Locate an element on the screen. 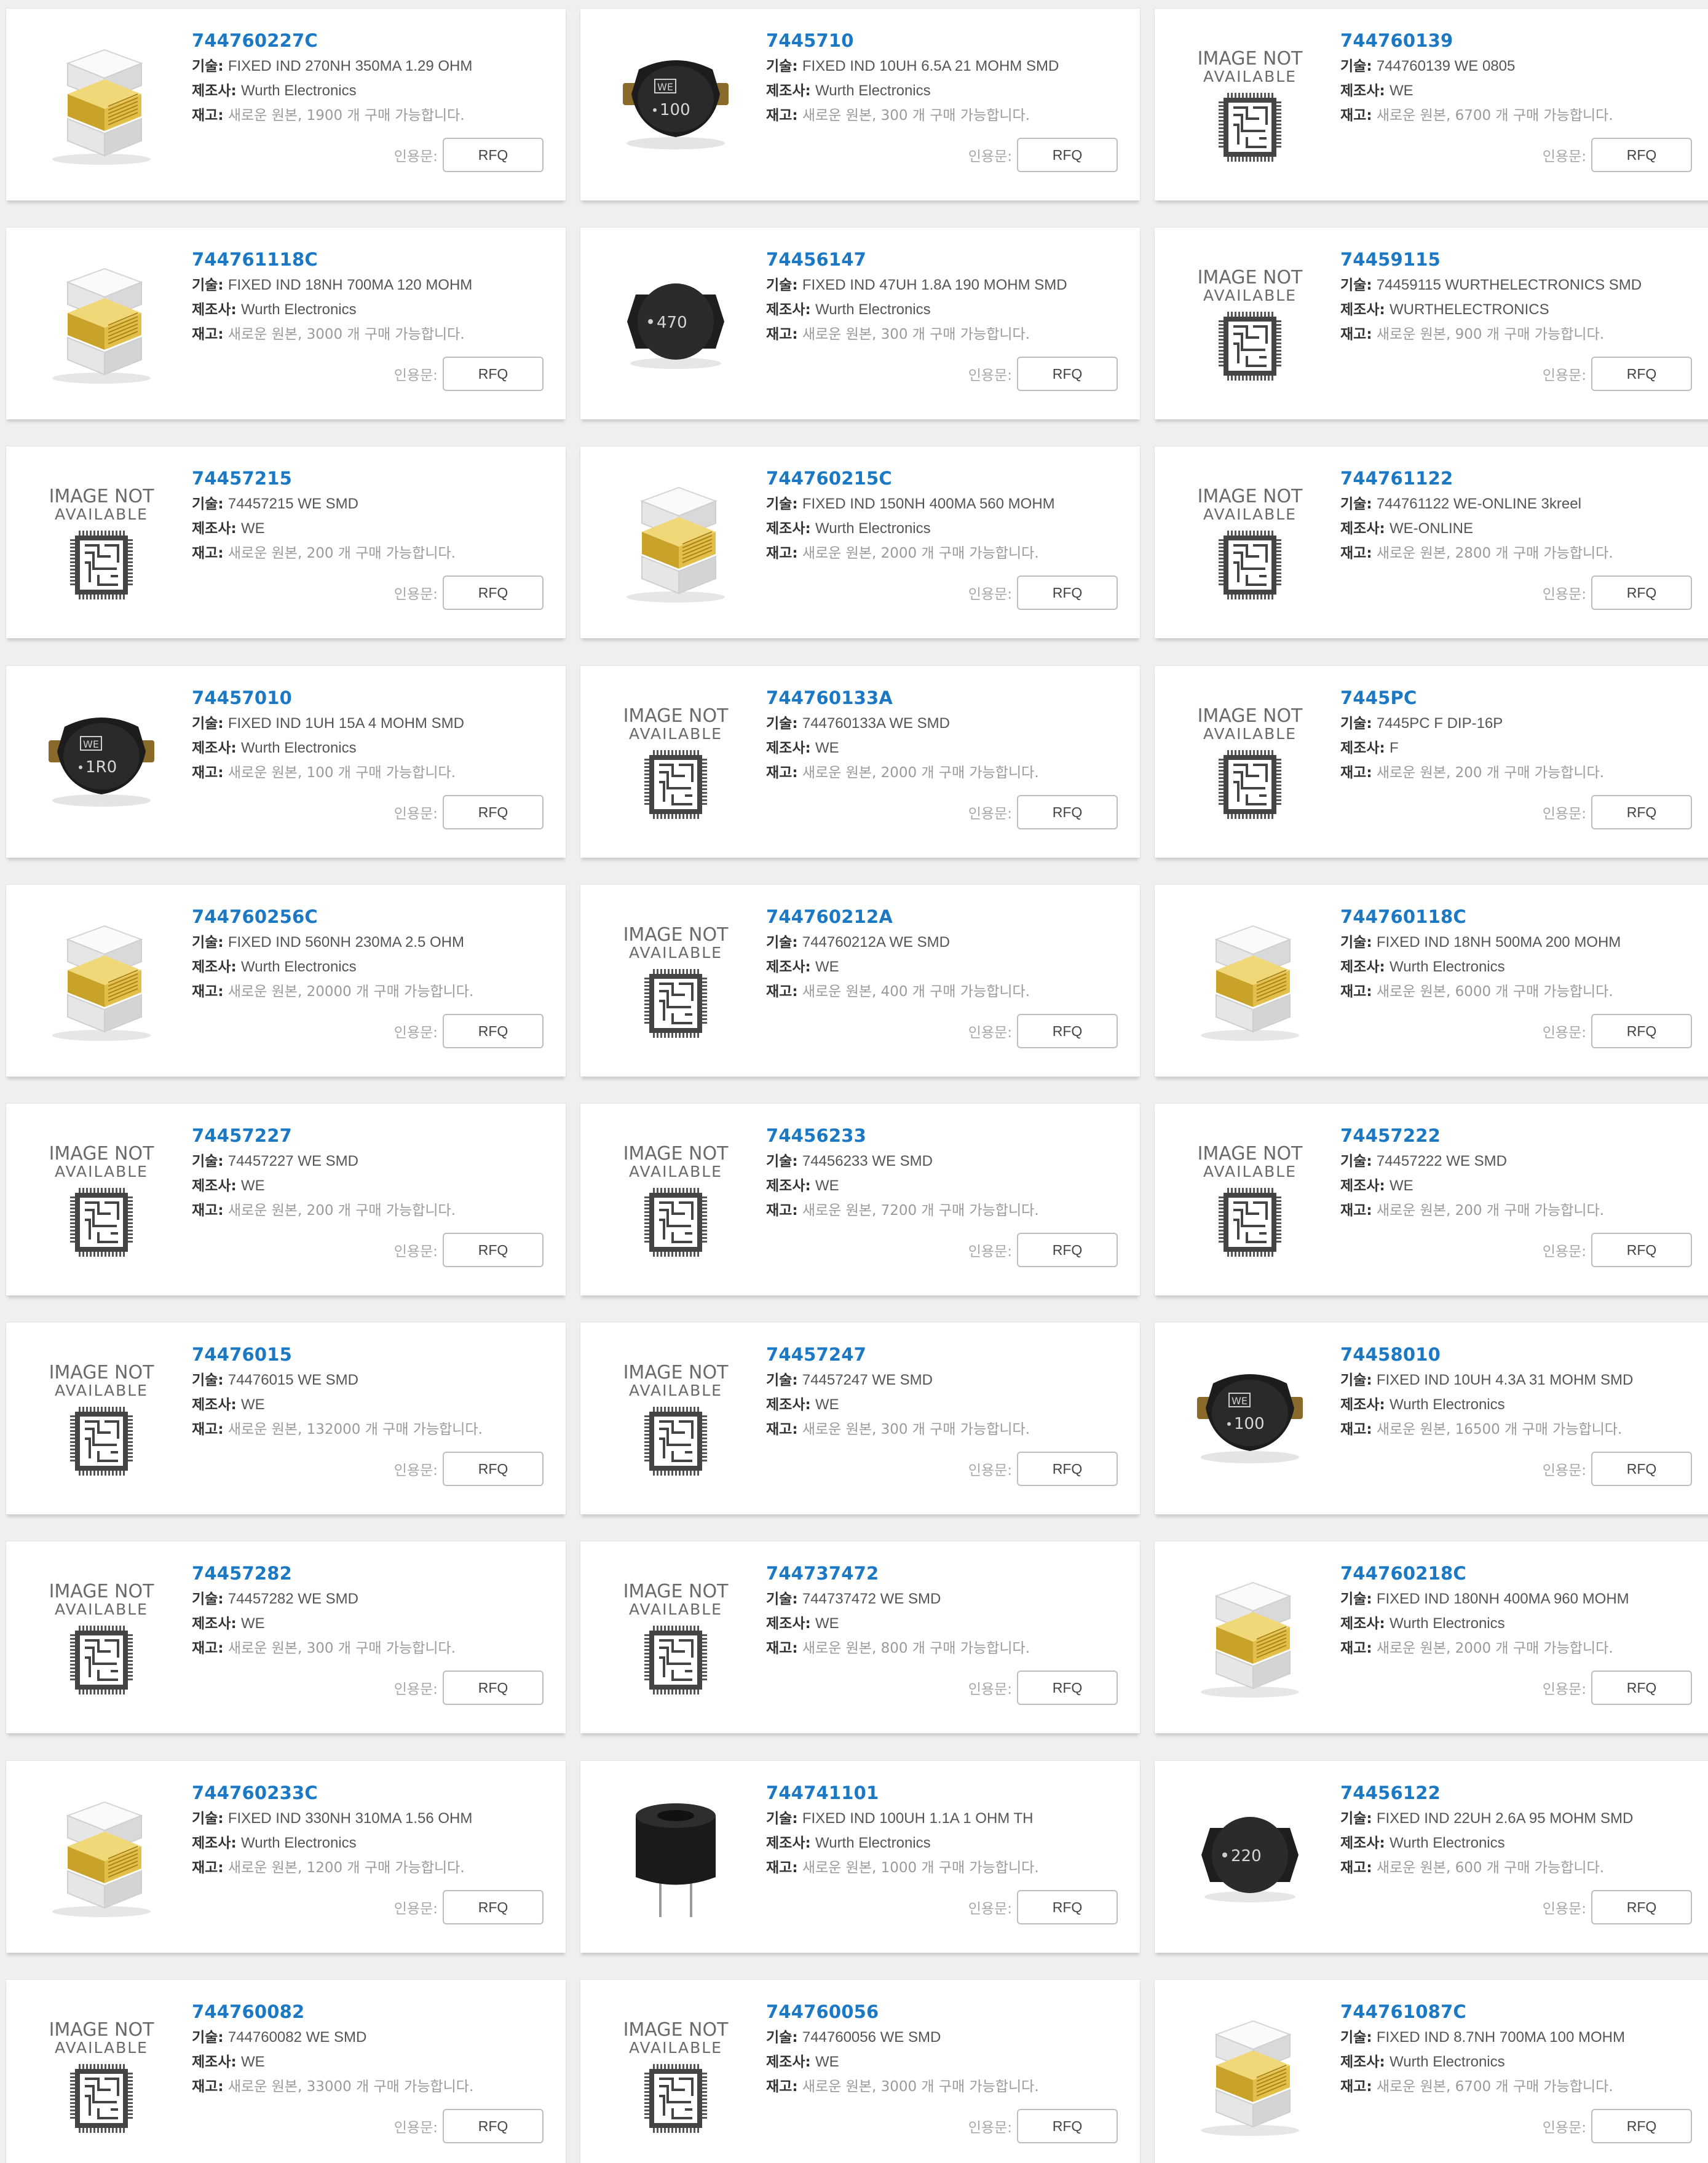 This screenshot has height=2163, width=1708. part-number-link: 744760056 is located at coordinates (940, 2011).